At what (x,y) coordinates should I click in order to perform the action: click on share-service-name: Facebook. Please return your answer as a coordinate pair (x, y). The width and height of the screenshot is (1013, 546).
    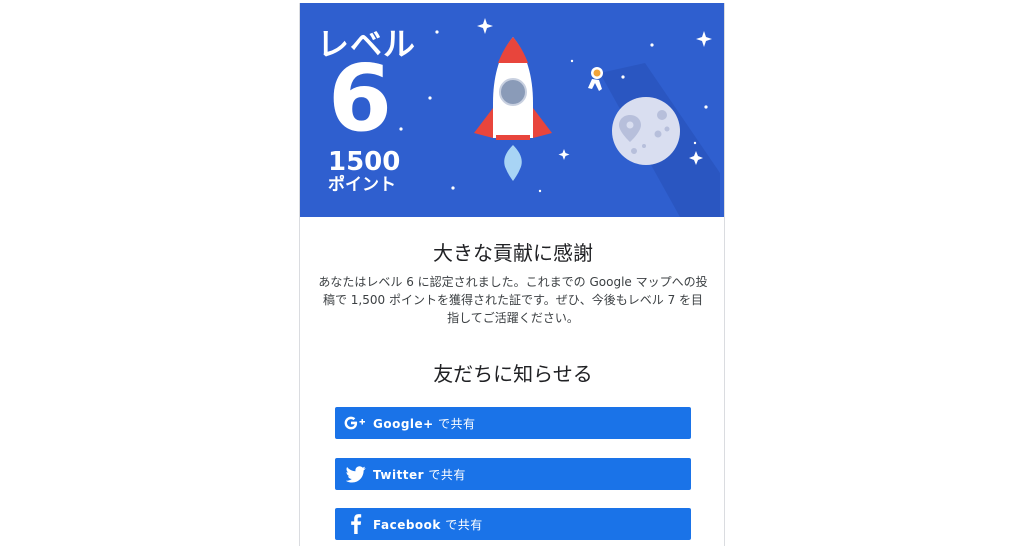
    Looking at the image, I should click on (407, 524).